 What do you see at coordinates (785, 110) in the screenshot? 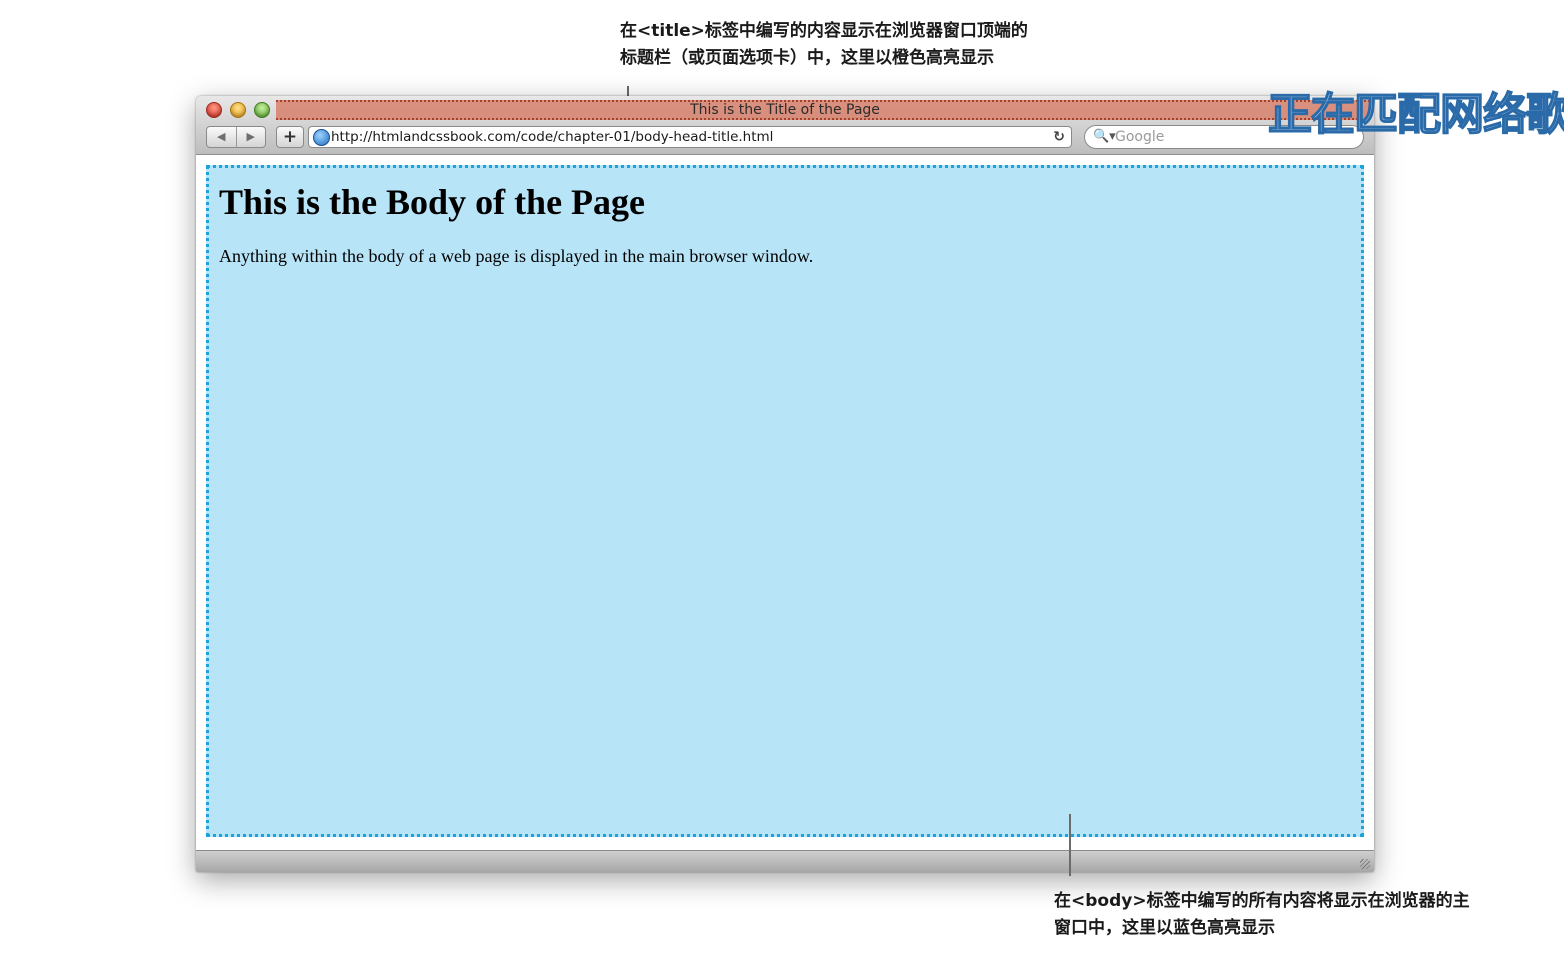
I see `window-title: This is the Title of the Page` at bounding box center [785, 110].